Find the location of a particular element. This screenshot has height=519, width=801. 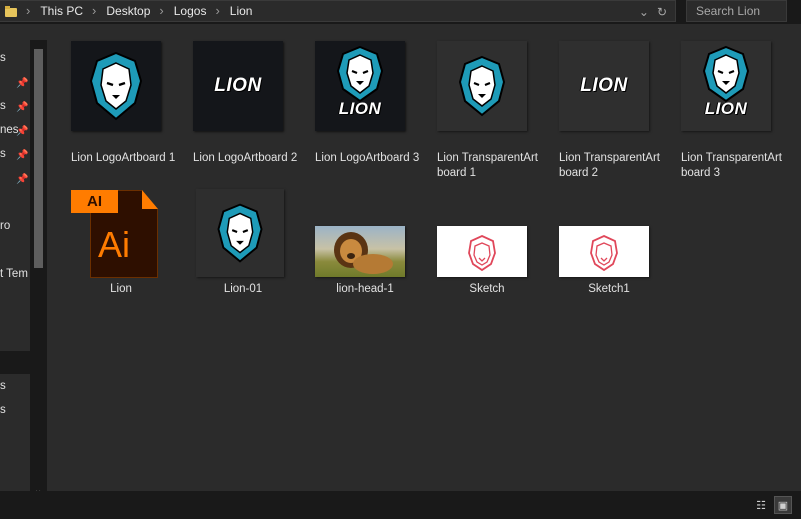

status-bar is located at coordinates (400, 505).